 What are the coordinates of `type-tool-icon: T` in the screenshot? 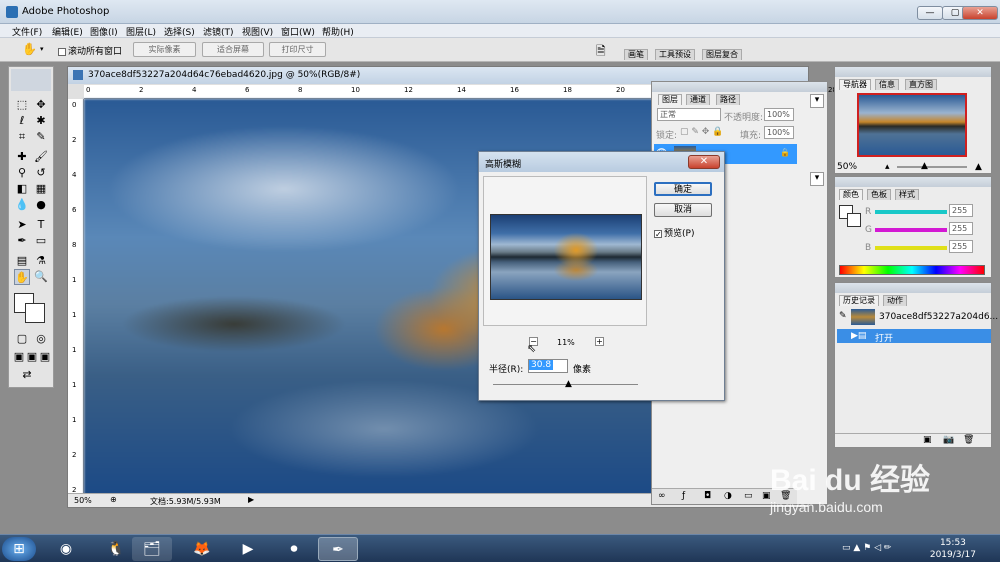 It's located at (41, 225).